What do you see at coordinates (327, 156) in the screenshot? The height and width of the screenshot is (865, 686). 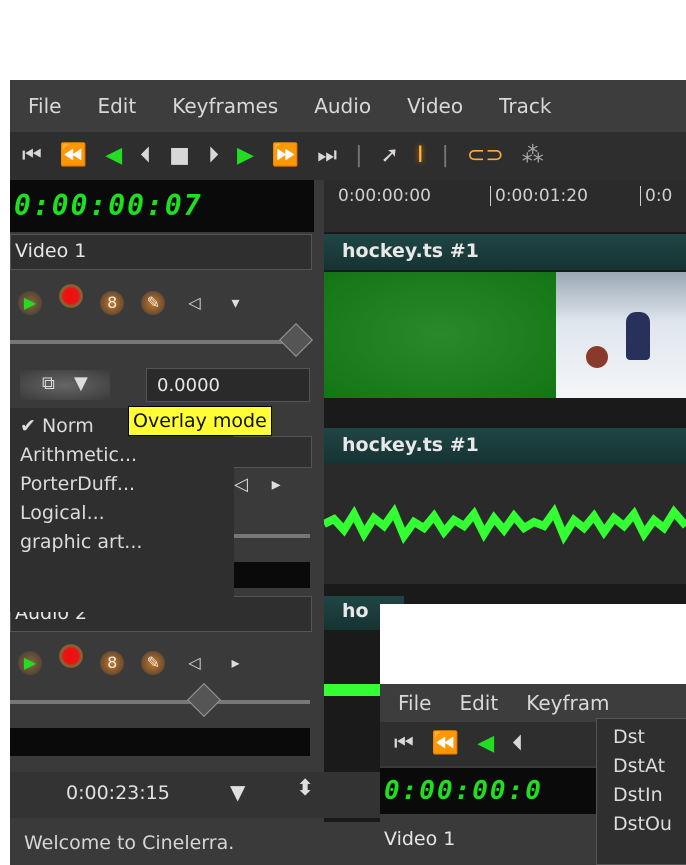 I see `skip-to-end-icon: ⏭` at bounding box center [327, 156].